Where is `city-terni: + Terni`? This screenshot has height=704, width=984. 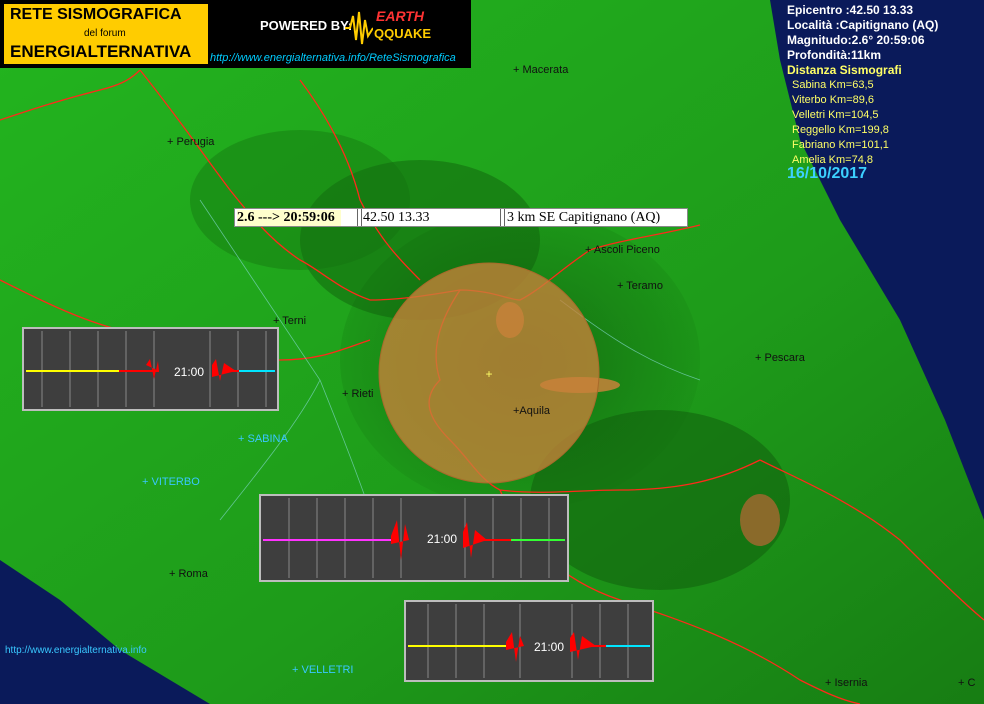
city-terni: + Terni is located at coordinates (290, 321).